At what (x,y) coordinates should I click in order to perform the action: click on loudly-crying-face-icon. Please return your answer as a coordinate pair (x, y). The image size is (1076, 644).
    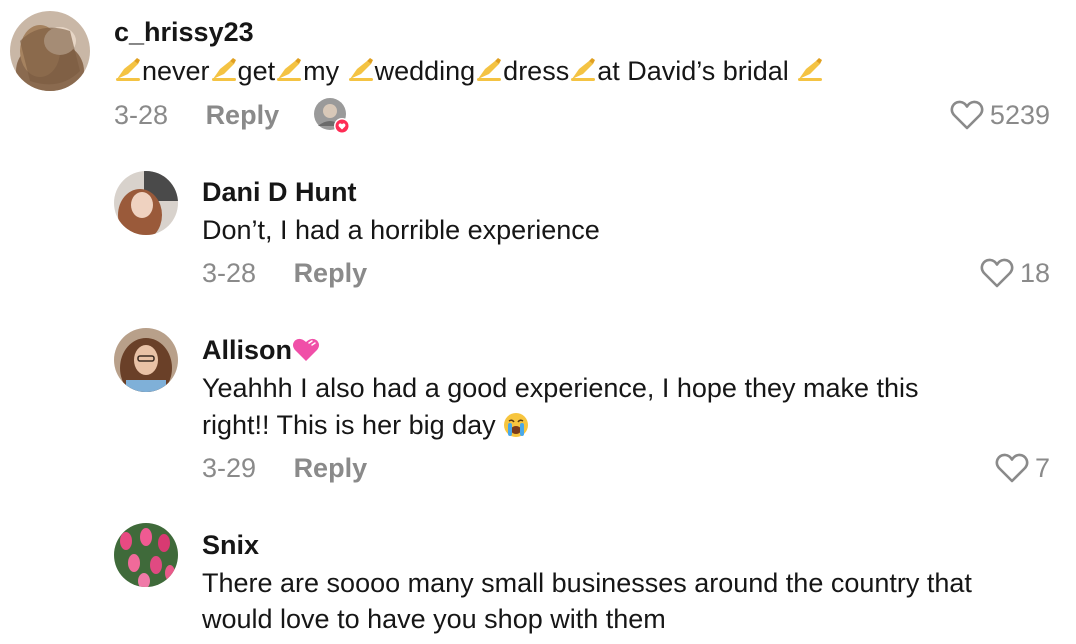
    Looking at the image, I should click on (516, 425).